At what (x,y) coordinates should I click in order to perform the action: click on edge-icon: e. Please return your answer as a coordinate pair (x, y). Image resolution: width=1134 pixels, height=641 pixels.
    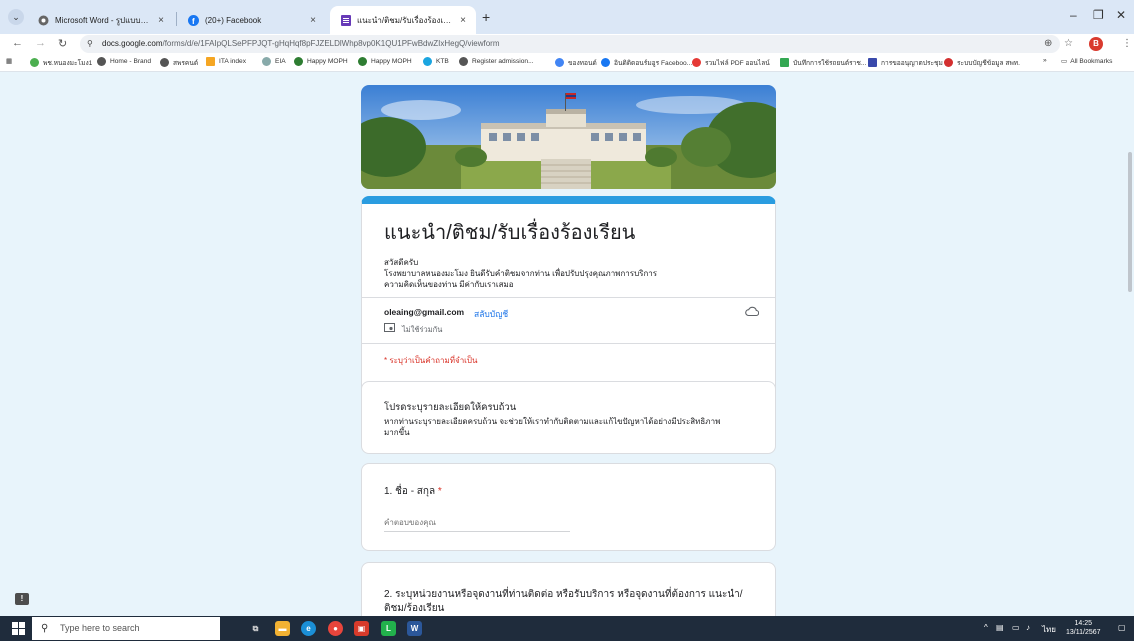
    Looking at the image, I should click on (308, 628).